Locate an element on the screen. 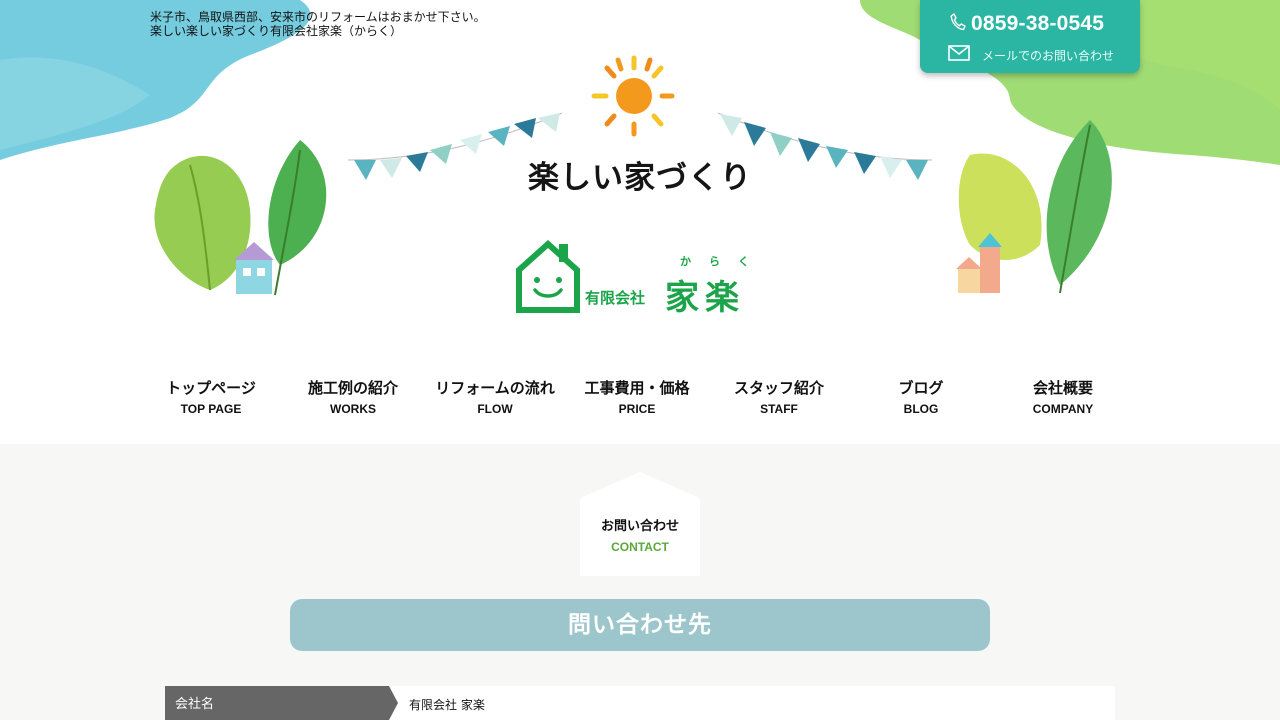 The image size is (1280, 720). logo-ruby: からく is located at coordinates (723, 261).